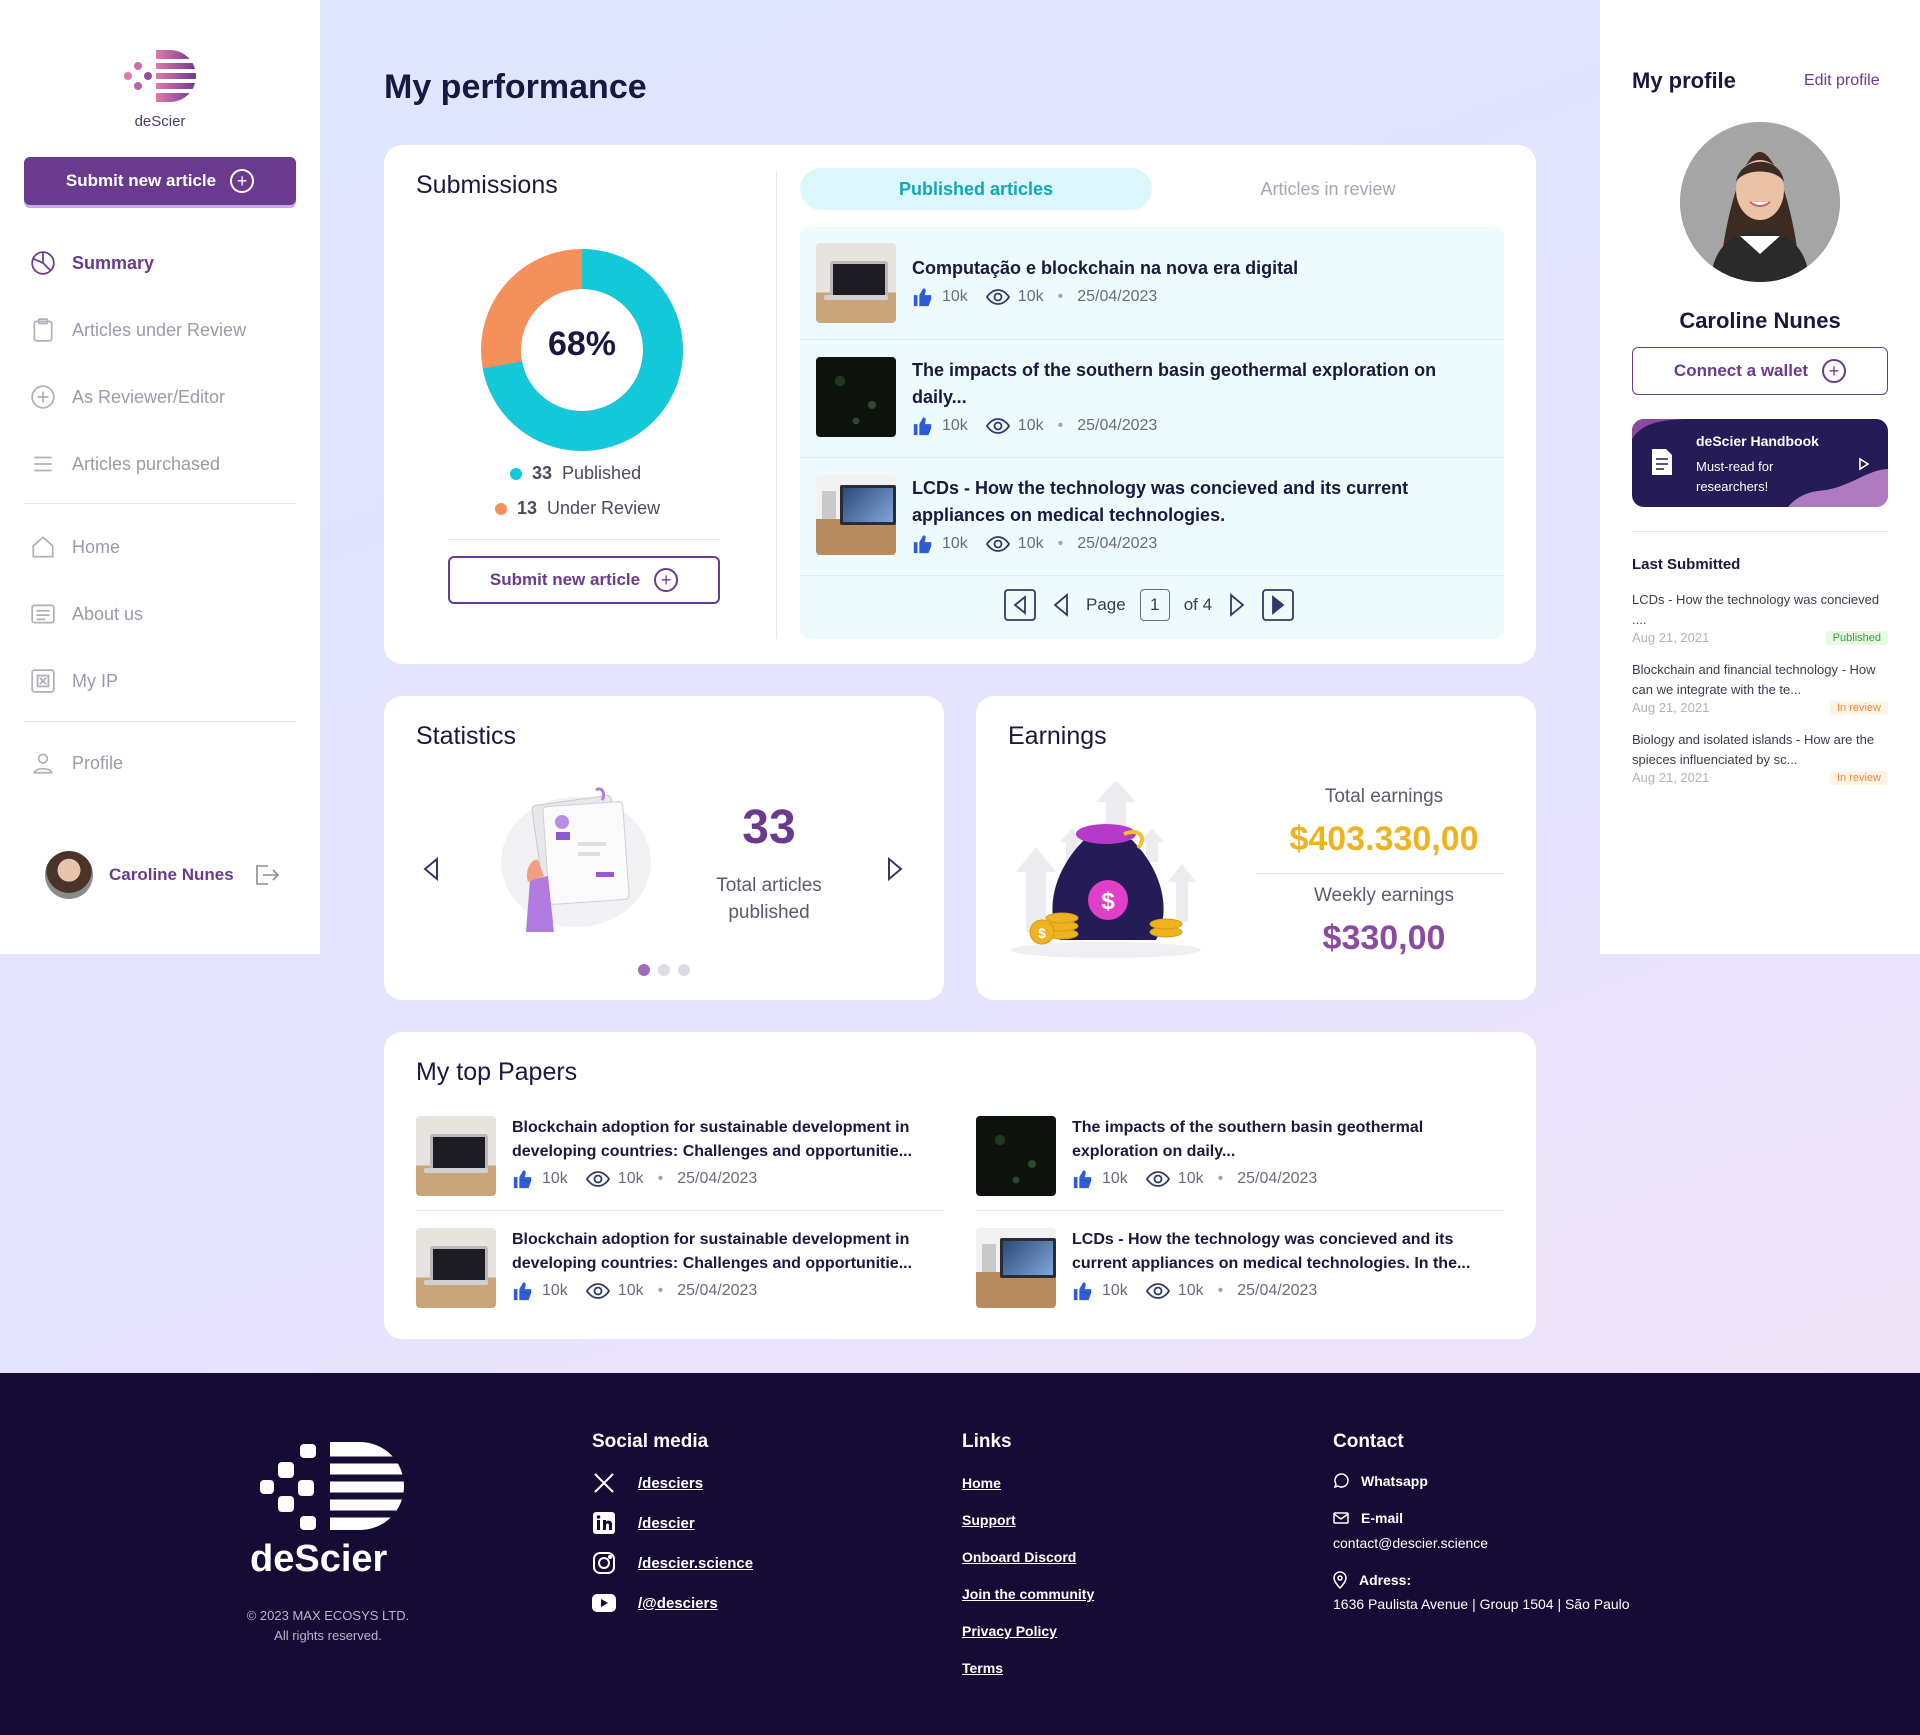  I want to click on nav-about-us: About us, so click(160, 614).